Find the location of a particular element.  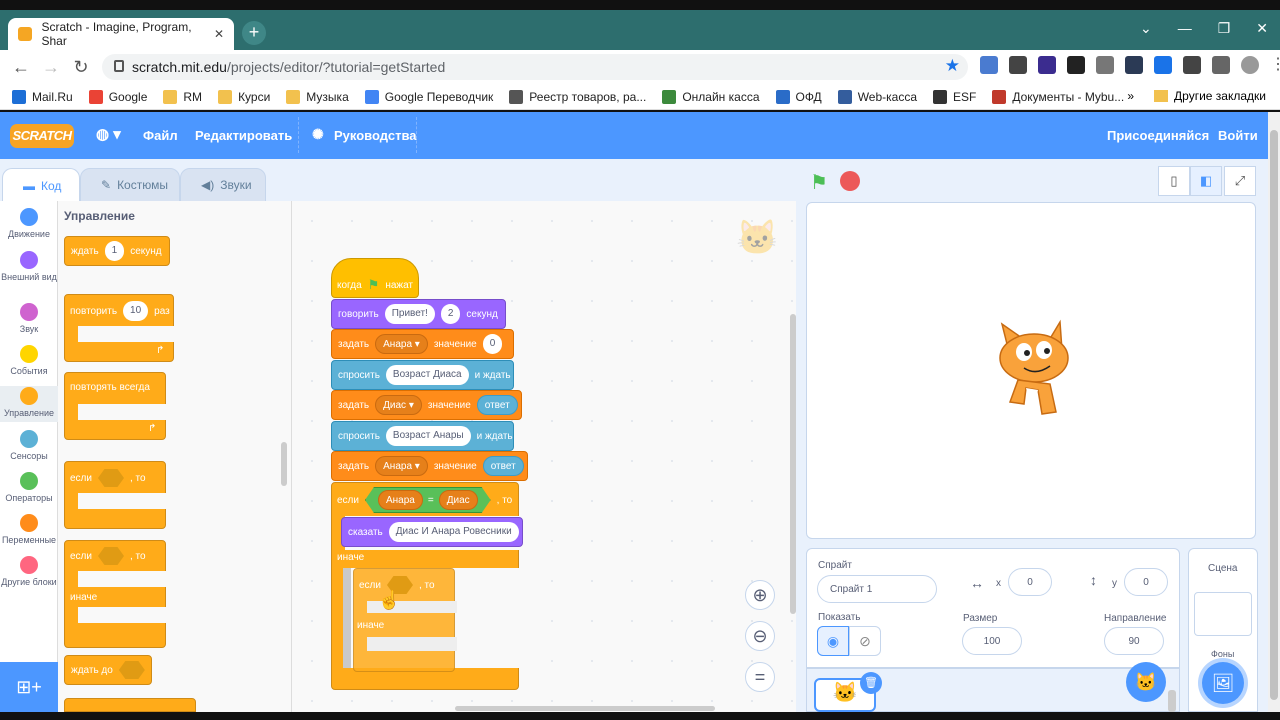

say-message-input: Диас И Анара Ровесники is located at coordinates (453, 532).